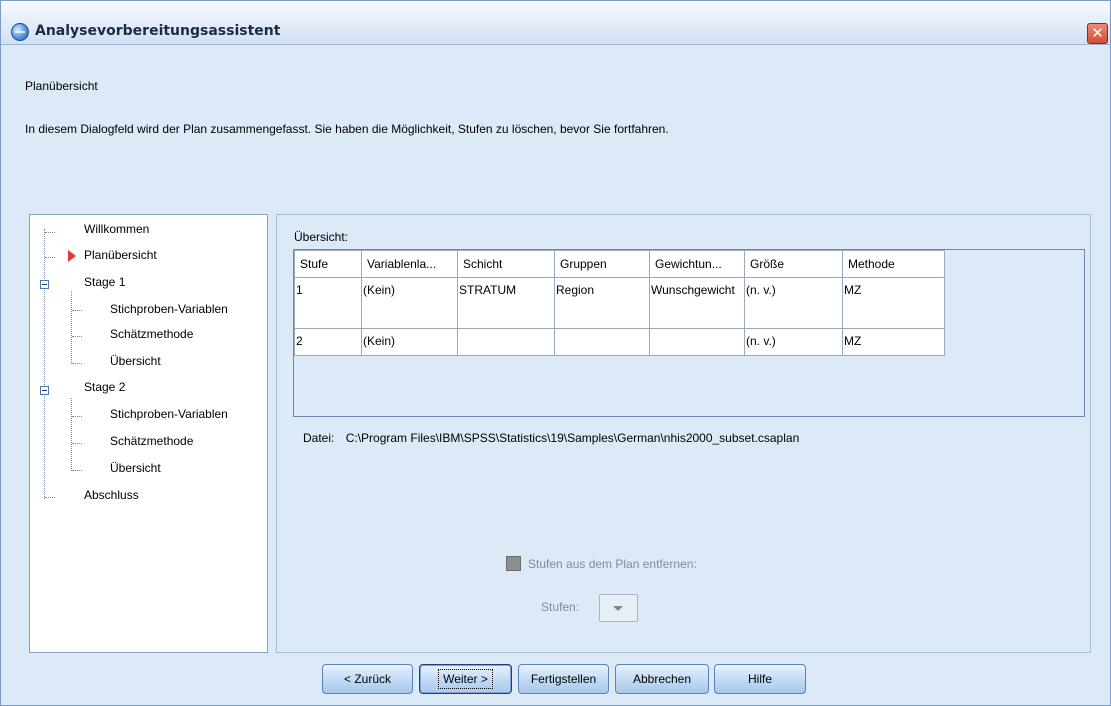 The width and height of the screenshot is (1111, 706). Describe the element at coordinates (555, 23) in the screenshot. I see `title-bar: Analysevorbereitungsassistent ✕` at that location.